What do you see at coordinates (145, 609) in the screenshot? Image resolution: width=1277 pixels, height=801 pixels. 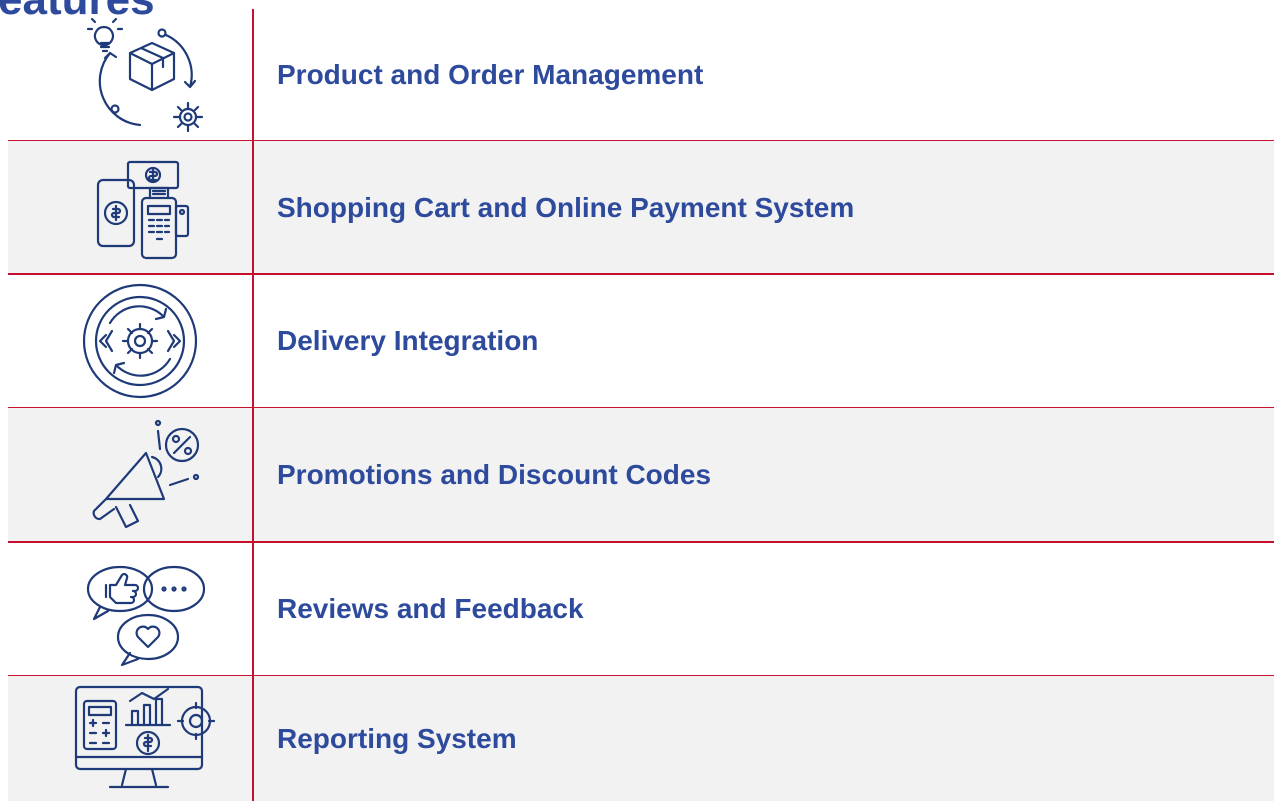 I see `feedback-bubbles-icon` at bounding box center [145, 609].